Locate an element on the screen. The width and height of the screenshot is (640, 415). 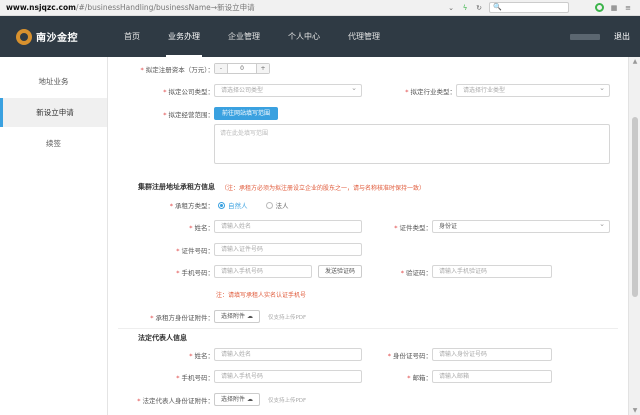
legal-name-input: 请输入姓名 is located at coordinates (288, 354).